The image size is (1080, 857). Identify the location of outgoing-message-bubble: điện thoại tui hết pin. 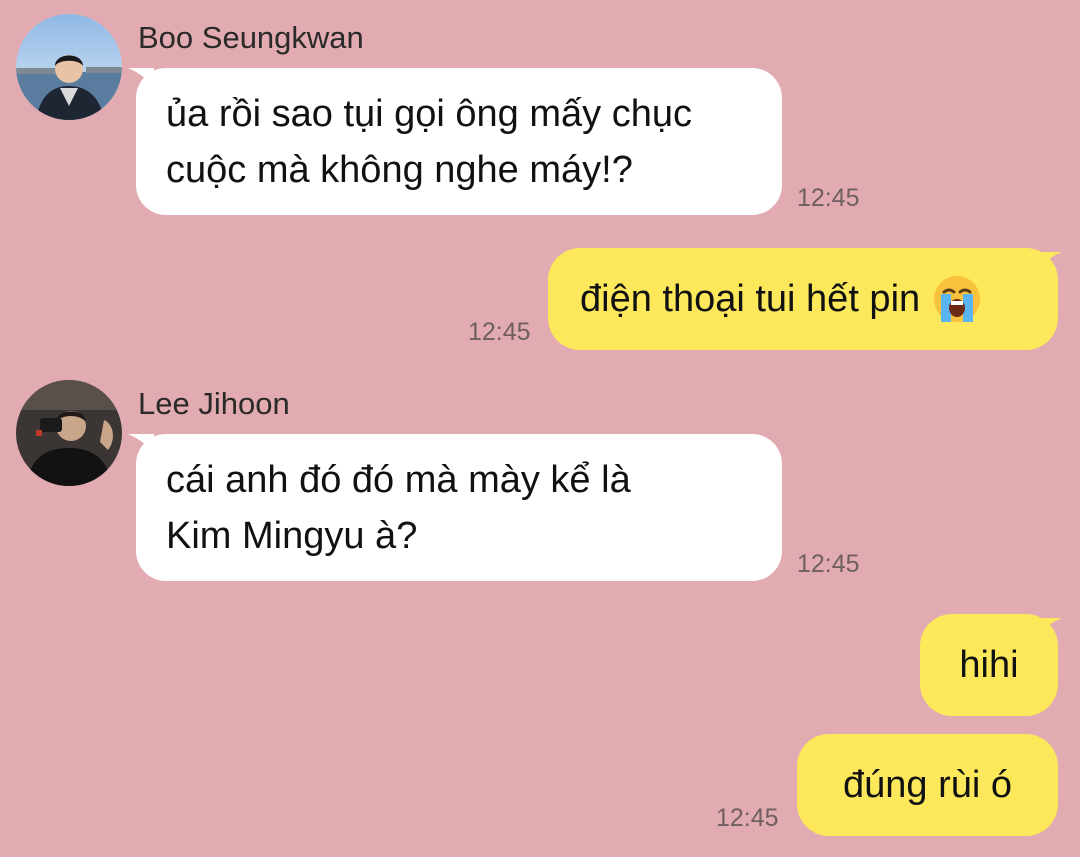
(803, 299).